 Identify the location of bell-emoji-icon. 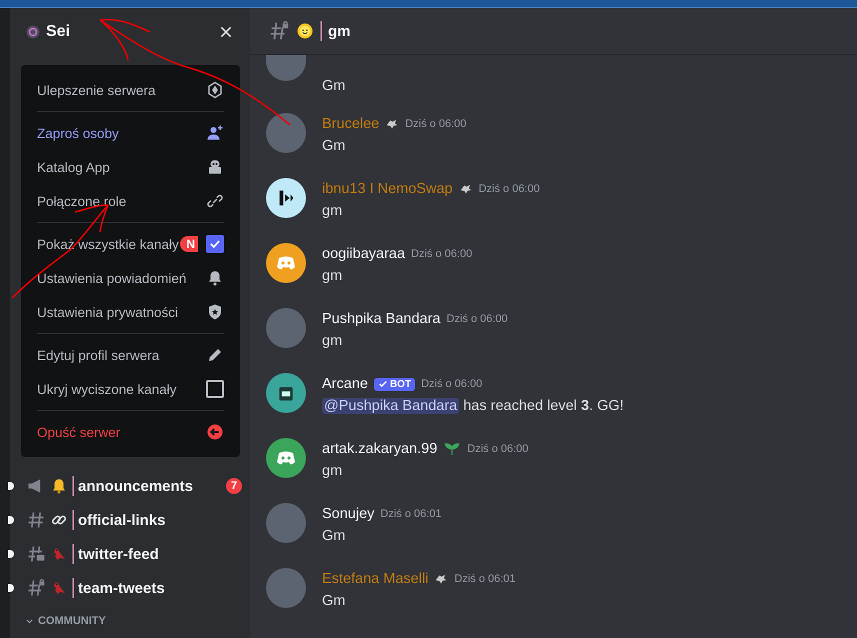
(59, 486).